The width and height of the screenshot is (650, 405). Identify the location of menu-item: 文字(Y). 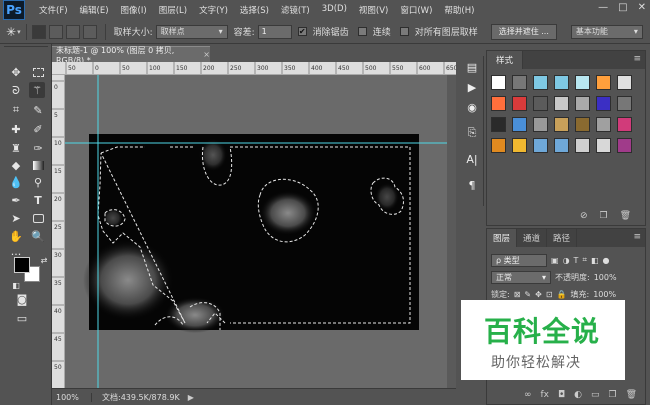
(213, 10).